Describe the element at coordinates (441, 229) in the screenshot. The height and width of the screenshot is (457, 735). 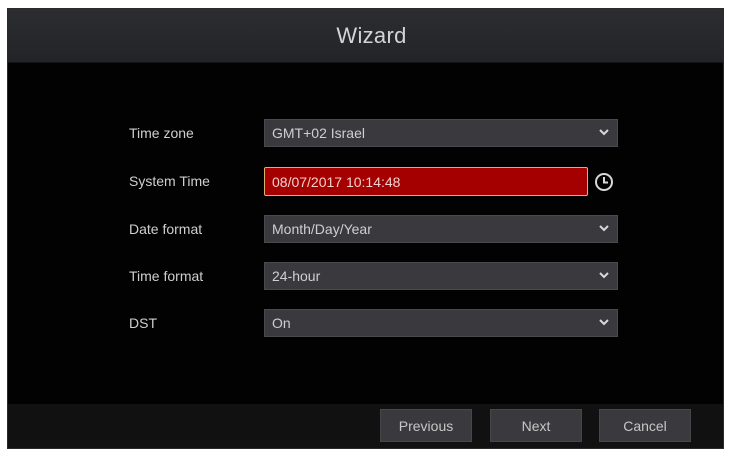
I see `date-format-select: Month/Day/Year` at that location.